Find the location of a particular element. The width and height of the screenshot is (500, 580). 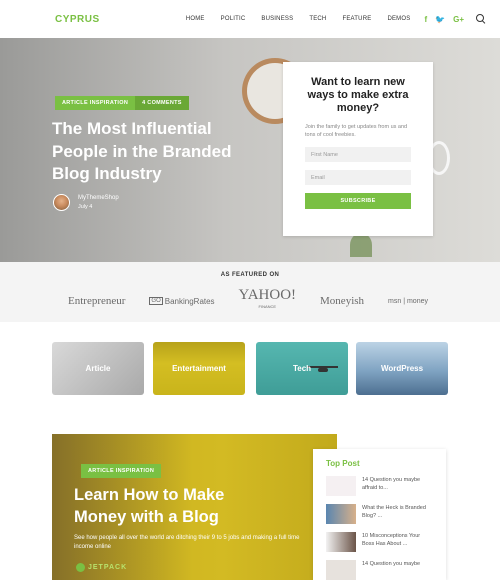

site-logo: CYPRUS is located at coordinates (77, 19).